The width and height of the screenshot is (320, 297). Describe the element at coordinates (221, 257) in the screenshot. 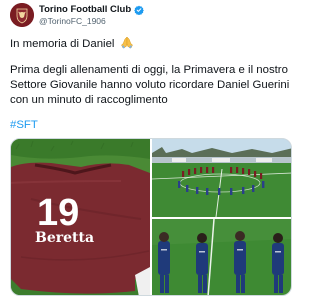

I see `players-closeup-photo` at that location.